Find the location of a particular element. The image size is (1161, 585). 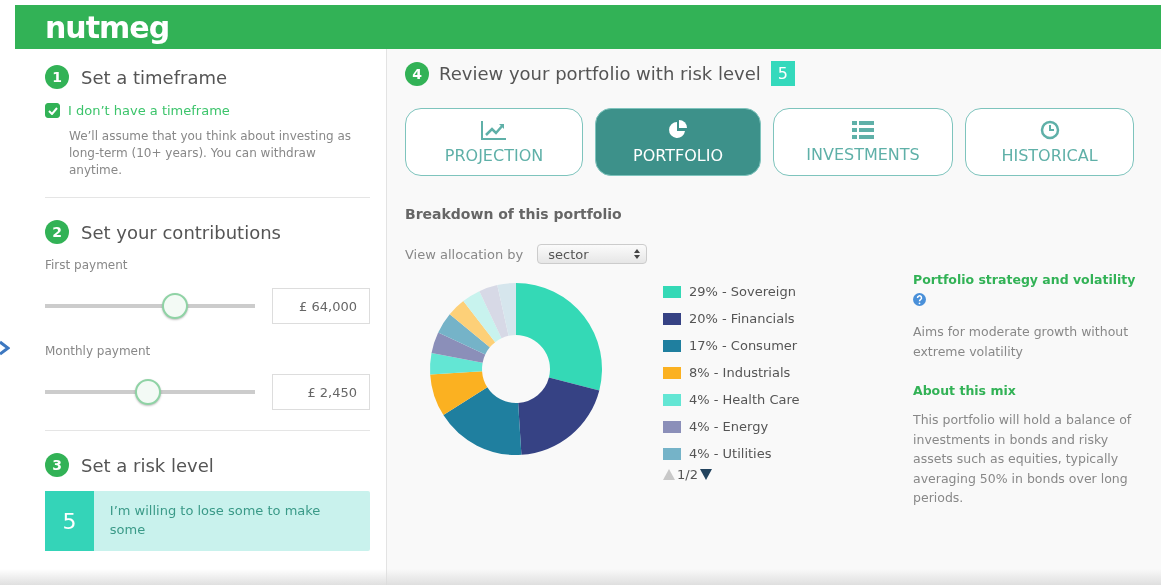

chevron-right-icon is located at coordinates (5, 348).